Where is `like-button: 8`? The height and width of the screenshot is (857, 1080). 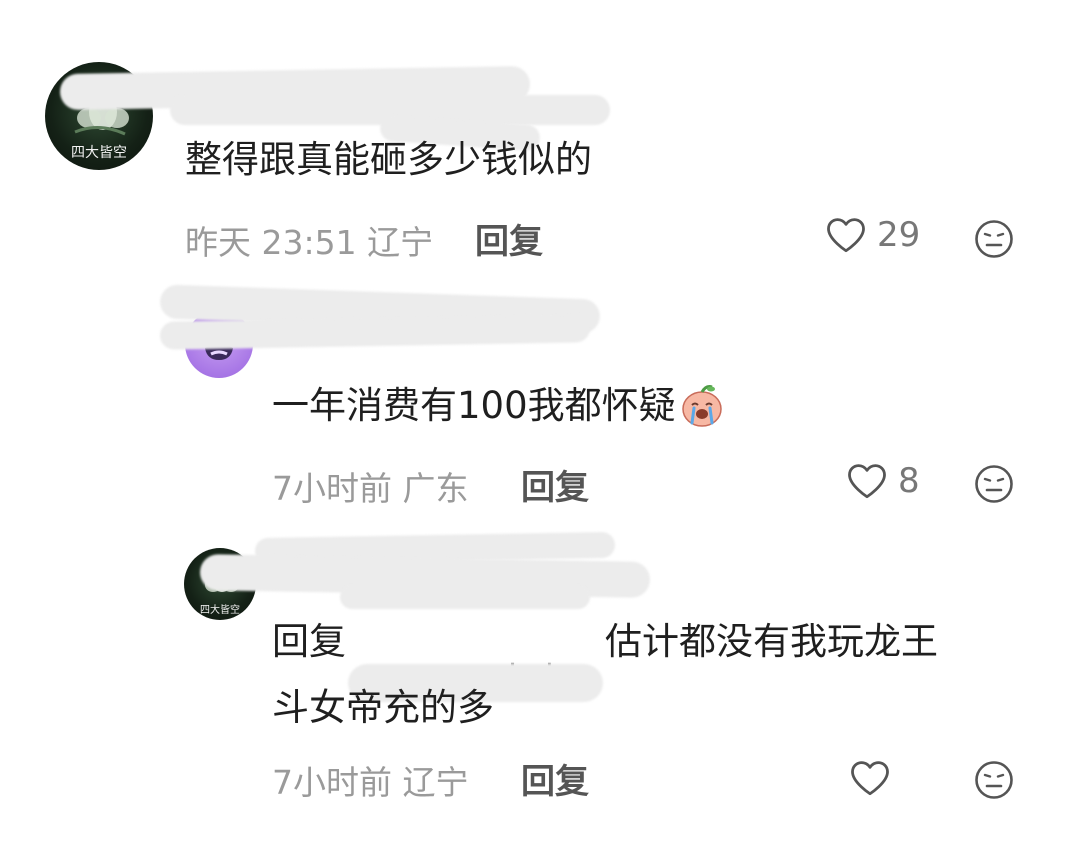 like-button: 8 is located at coordinates (883, 481).